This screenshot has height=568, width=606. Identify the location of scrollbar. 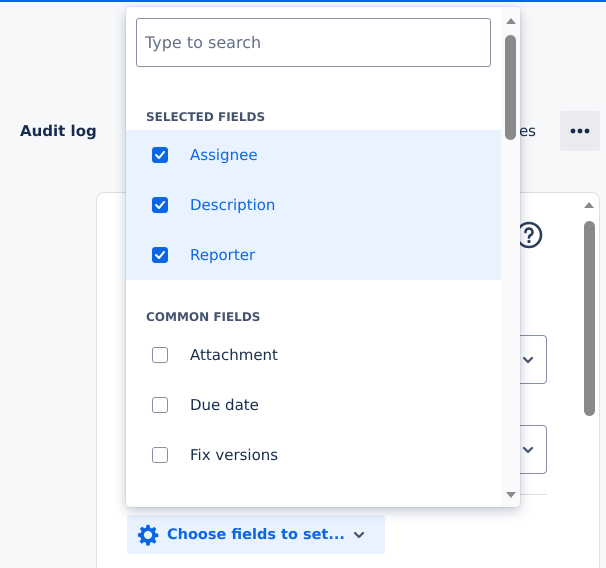
(510, 257).